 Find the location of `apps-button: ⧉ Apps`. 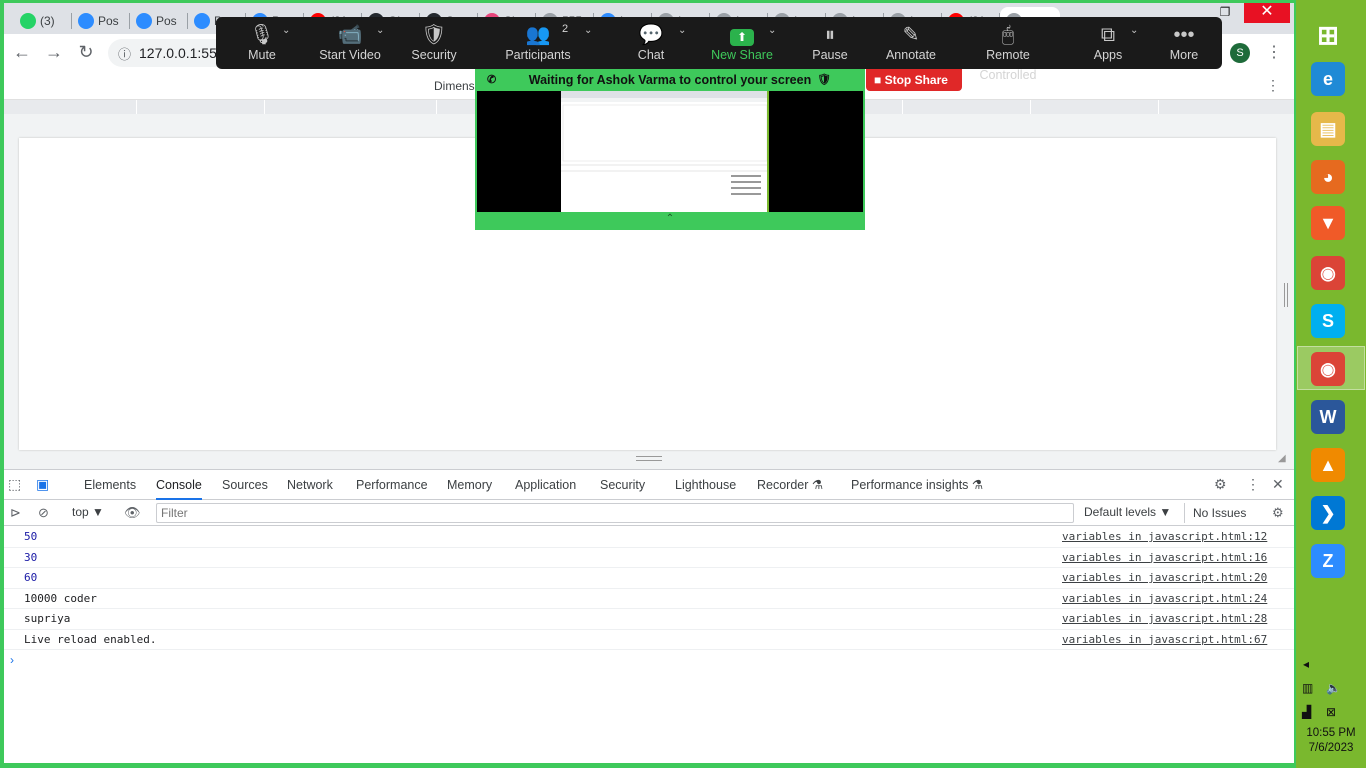

apps-button: ⧉ Apps is located at coordinates (1108, 43).